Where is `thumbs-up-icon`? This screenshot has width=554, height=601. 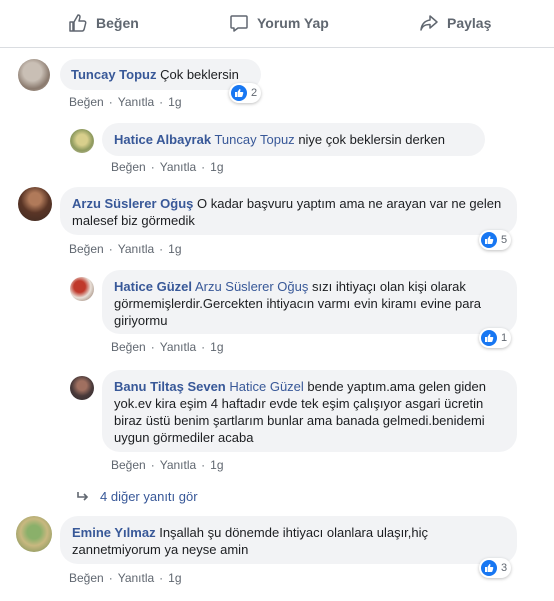 thumbs-up-icon is located at coordinates (78, 23).